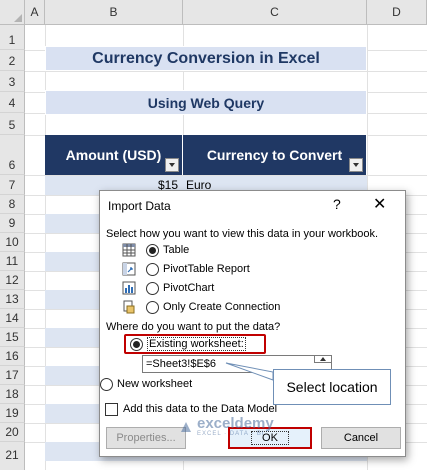 This screenshot has height=470, width=427. I want to click on gridline, so click(226, 71).